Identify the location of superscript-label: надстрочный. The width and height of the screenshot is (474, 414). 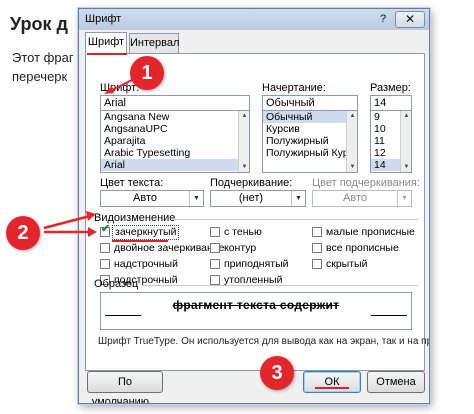
(146, 264).